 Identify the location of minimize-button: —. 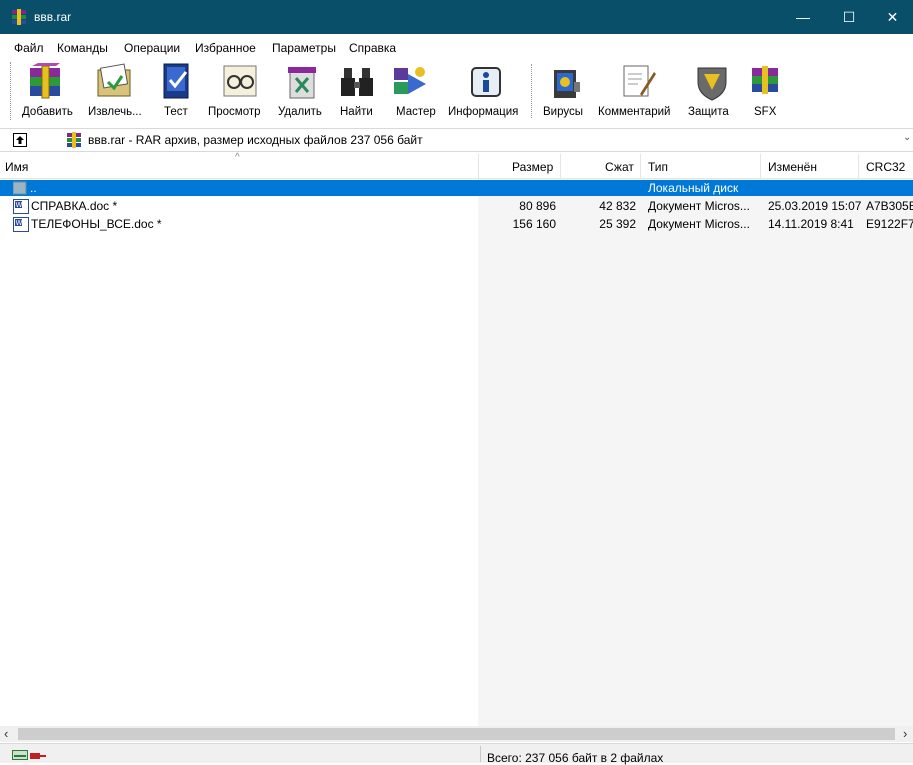
(803, 17).